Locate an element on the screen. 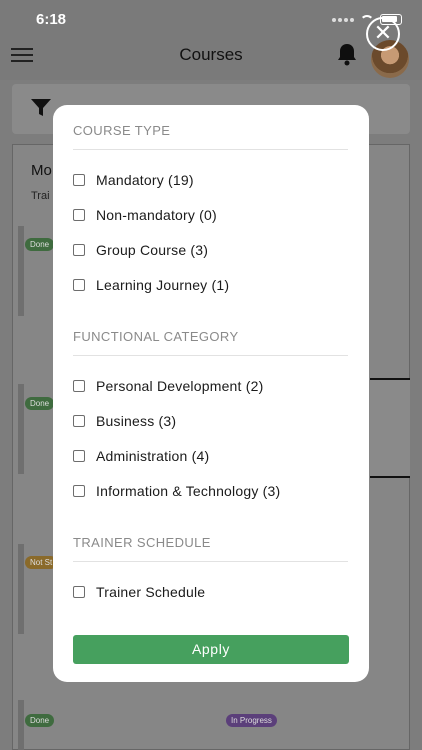  option-learning-journey: Learning Journey (1) is located at coordinates (151, 285).